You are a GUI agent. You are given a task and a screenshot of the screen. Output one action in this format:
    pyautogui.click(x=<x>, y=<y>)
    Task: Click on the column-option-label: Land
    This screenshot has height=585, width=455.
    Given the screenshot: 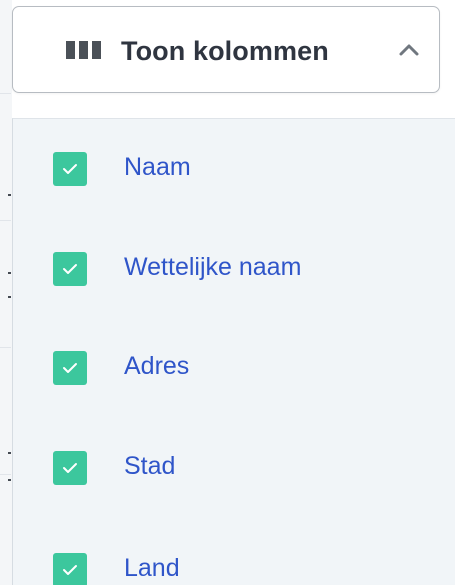 What is the action you would take?
    pyautogui.click(x=152, y=568)
    